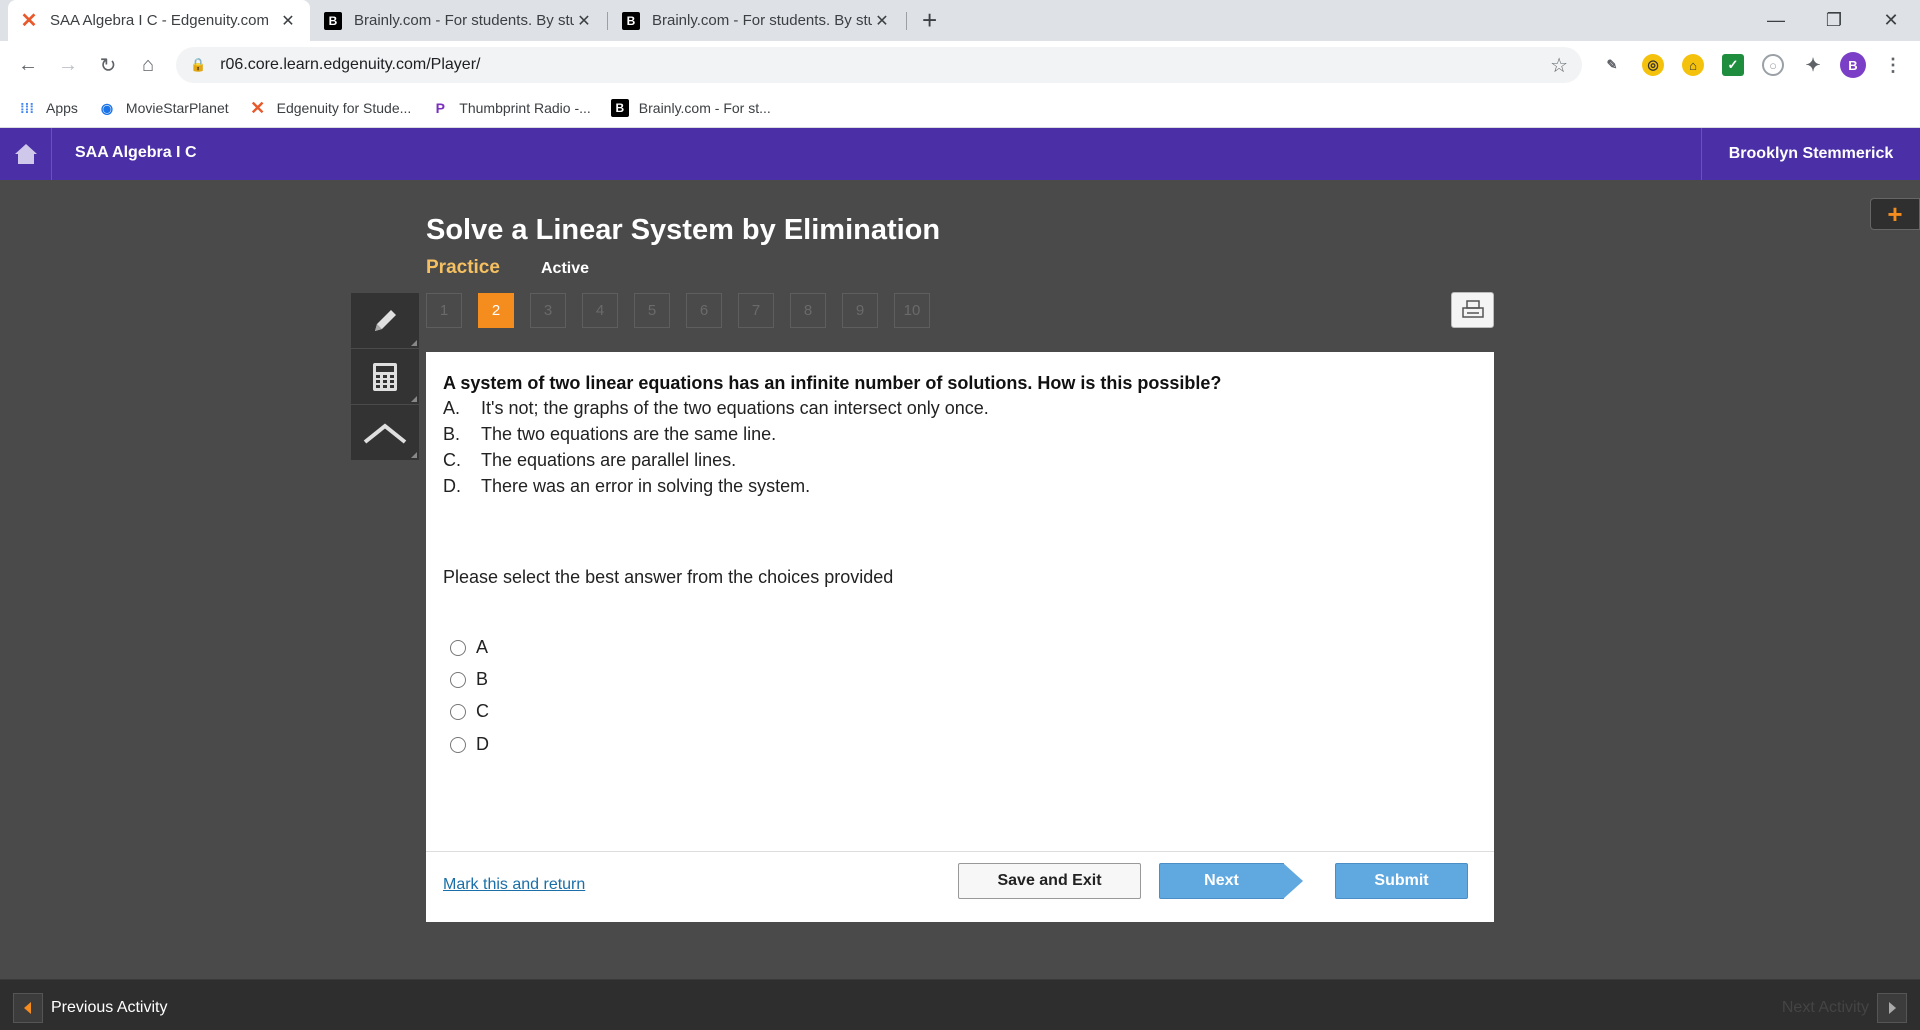 This screenshot has height=1030, width=1920. I want to click on expand-plus-button: +, so click(1895, 214).